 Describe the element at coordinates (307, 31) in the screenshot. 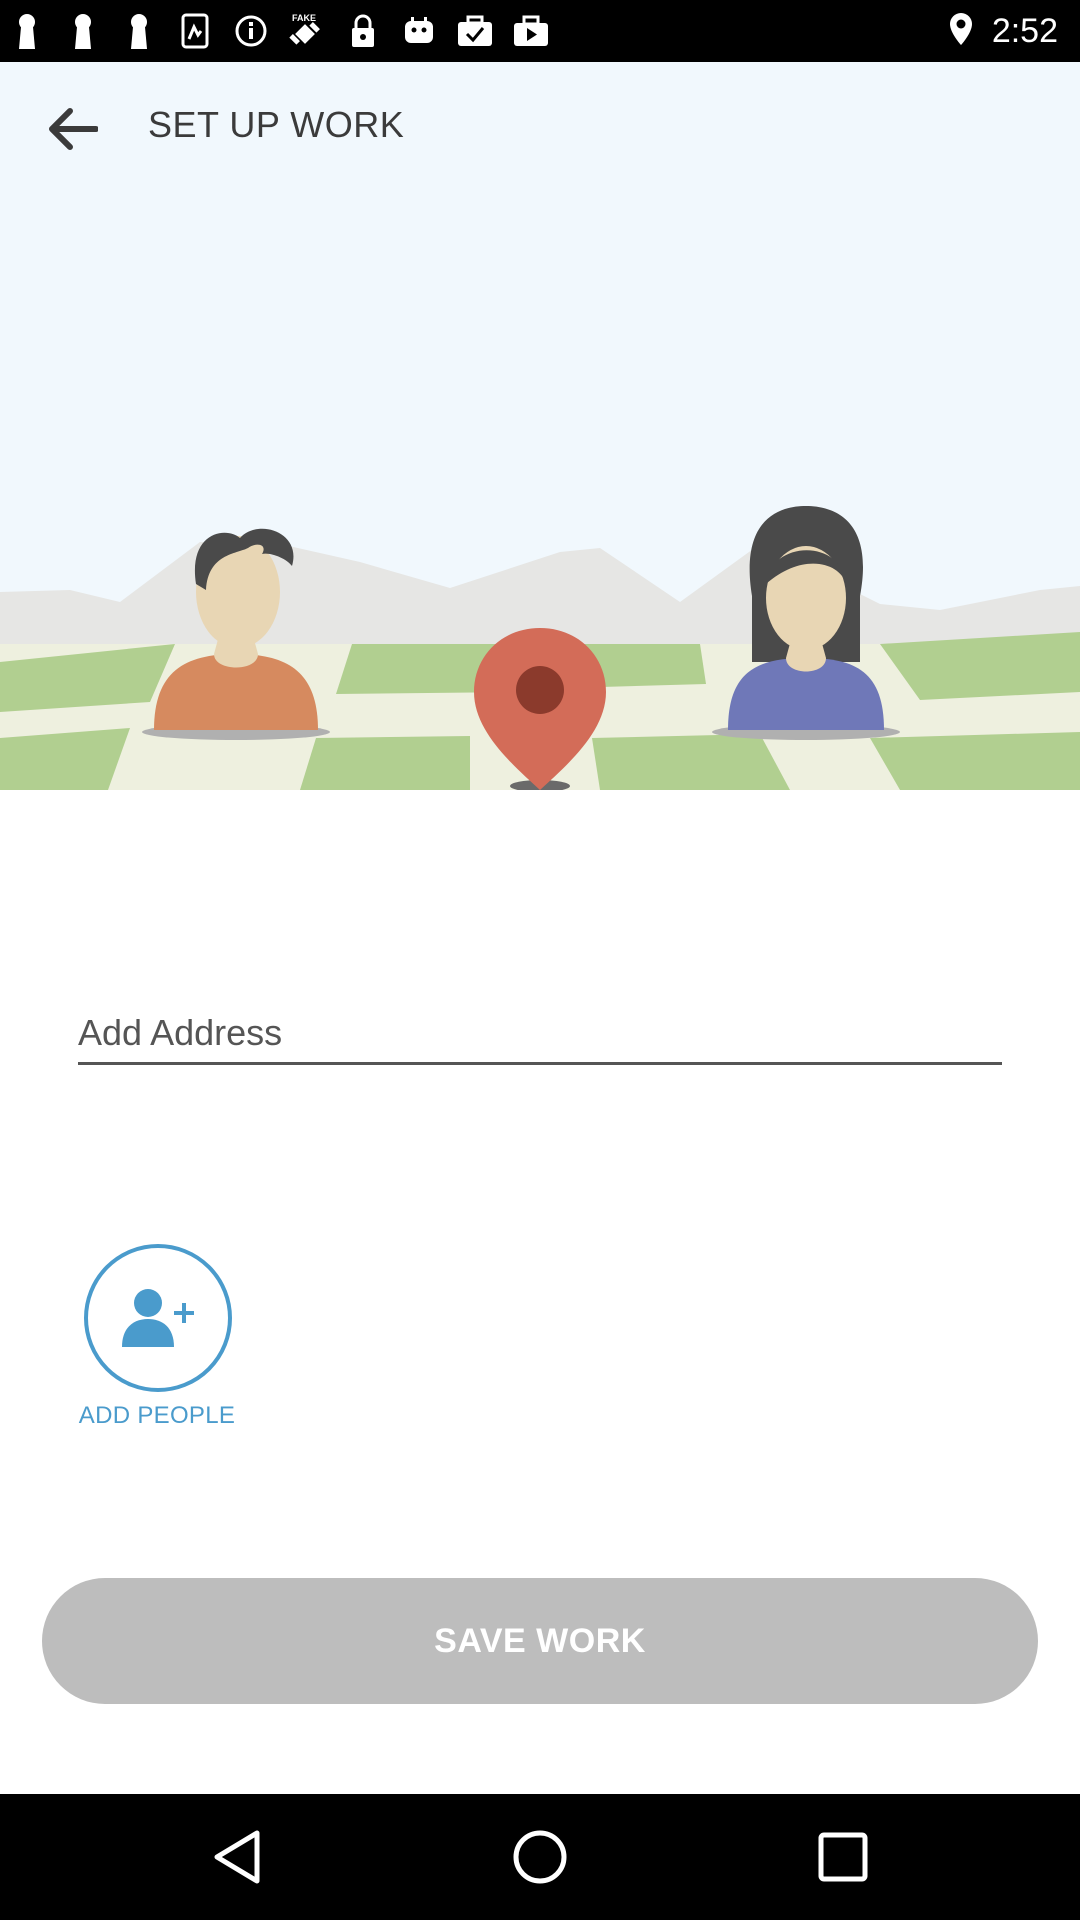

I see `fake-gps-icon: FAKE` at that location.